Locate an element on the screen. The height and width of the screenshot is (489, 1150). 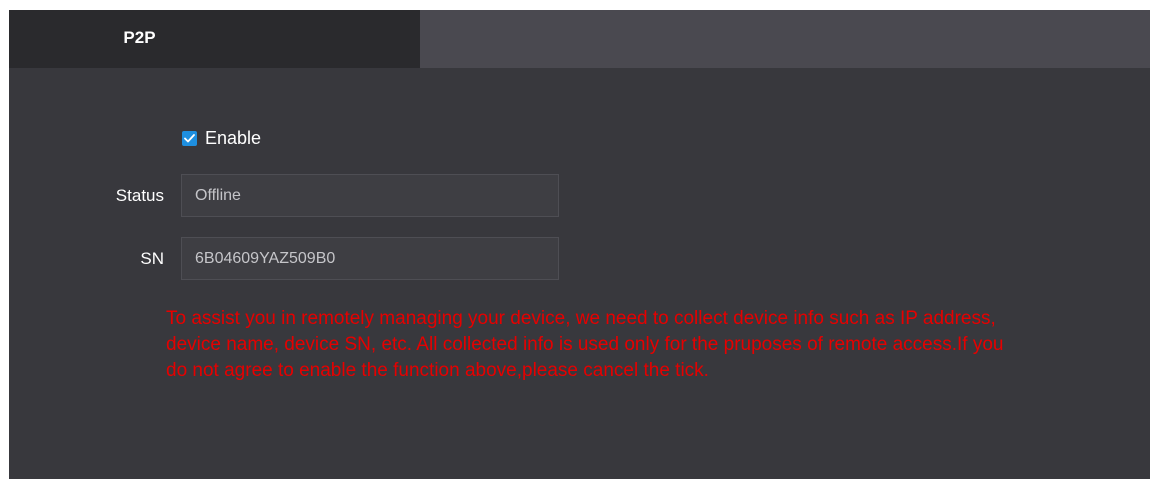
enable-checkbox-row: Enable is located at coordinates (221, 138).